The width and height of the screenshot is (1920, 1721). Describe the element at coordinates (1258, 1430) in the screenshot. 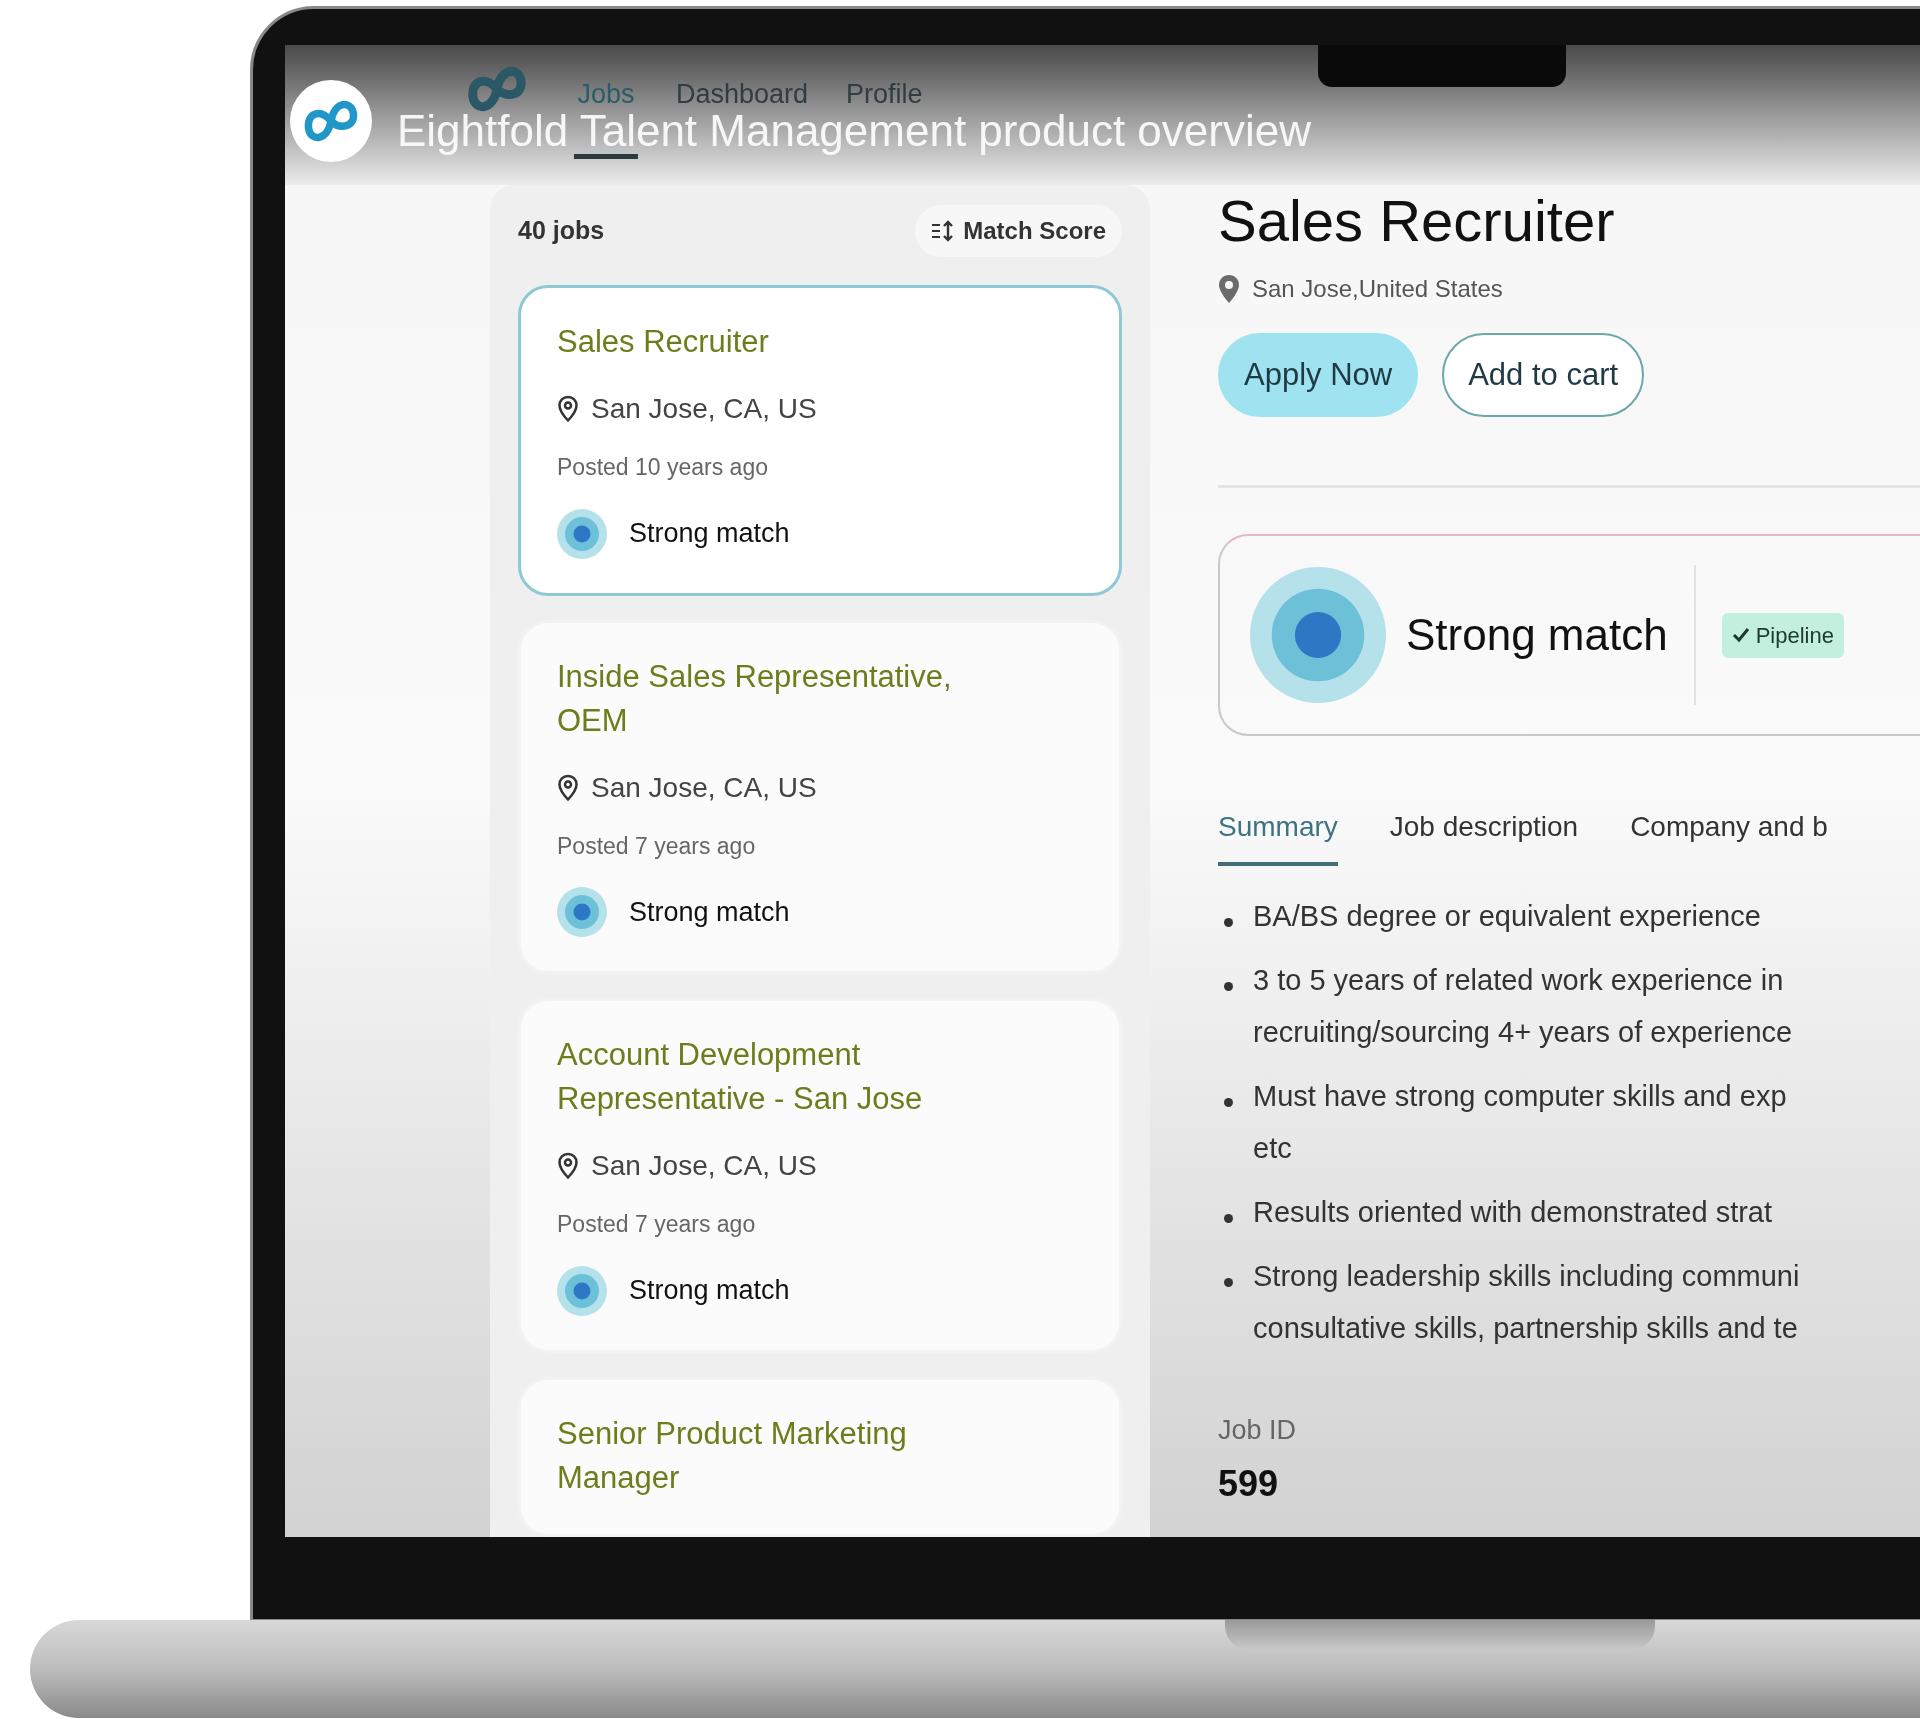

I see `job-id-label: Job ID` at that location.